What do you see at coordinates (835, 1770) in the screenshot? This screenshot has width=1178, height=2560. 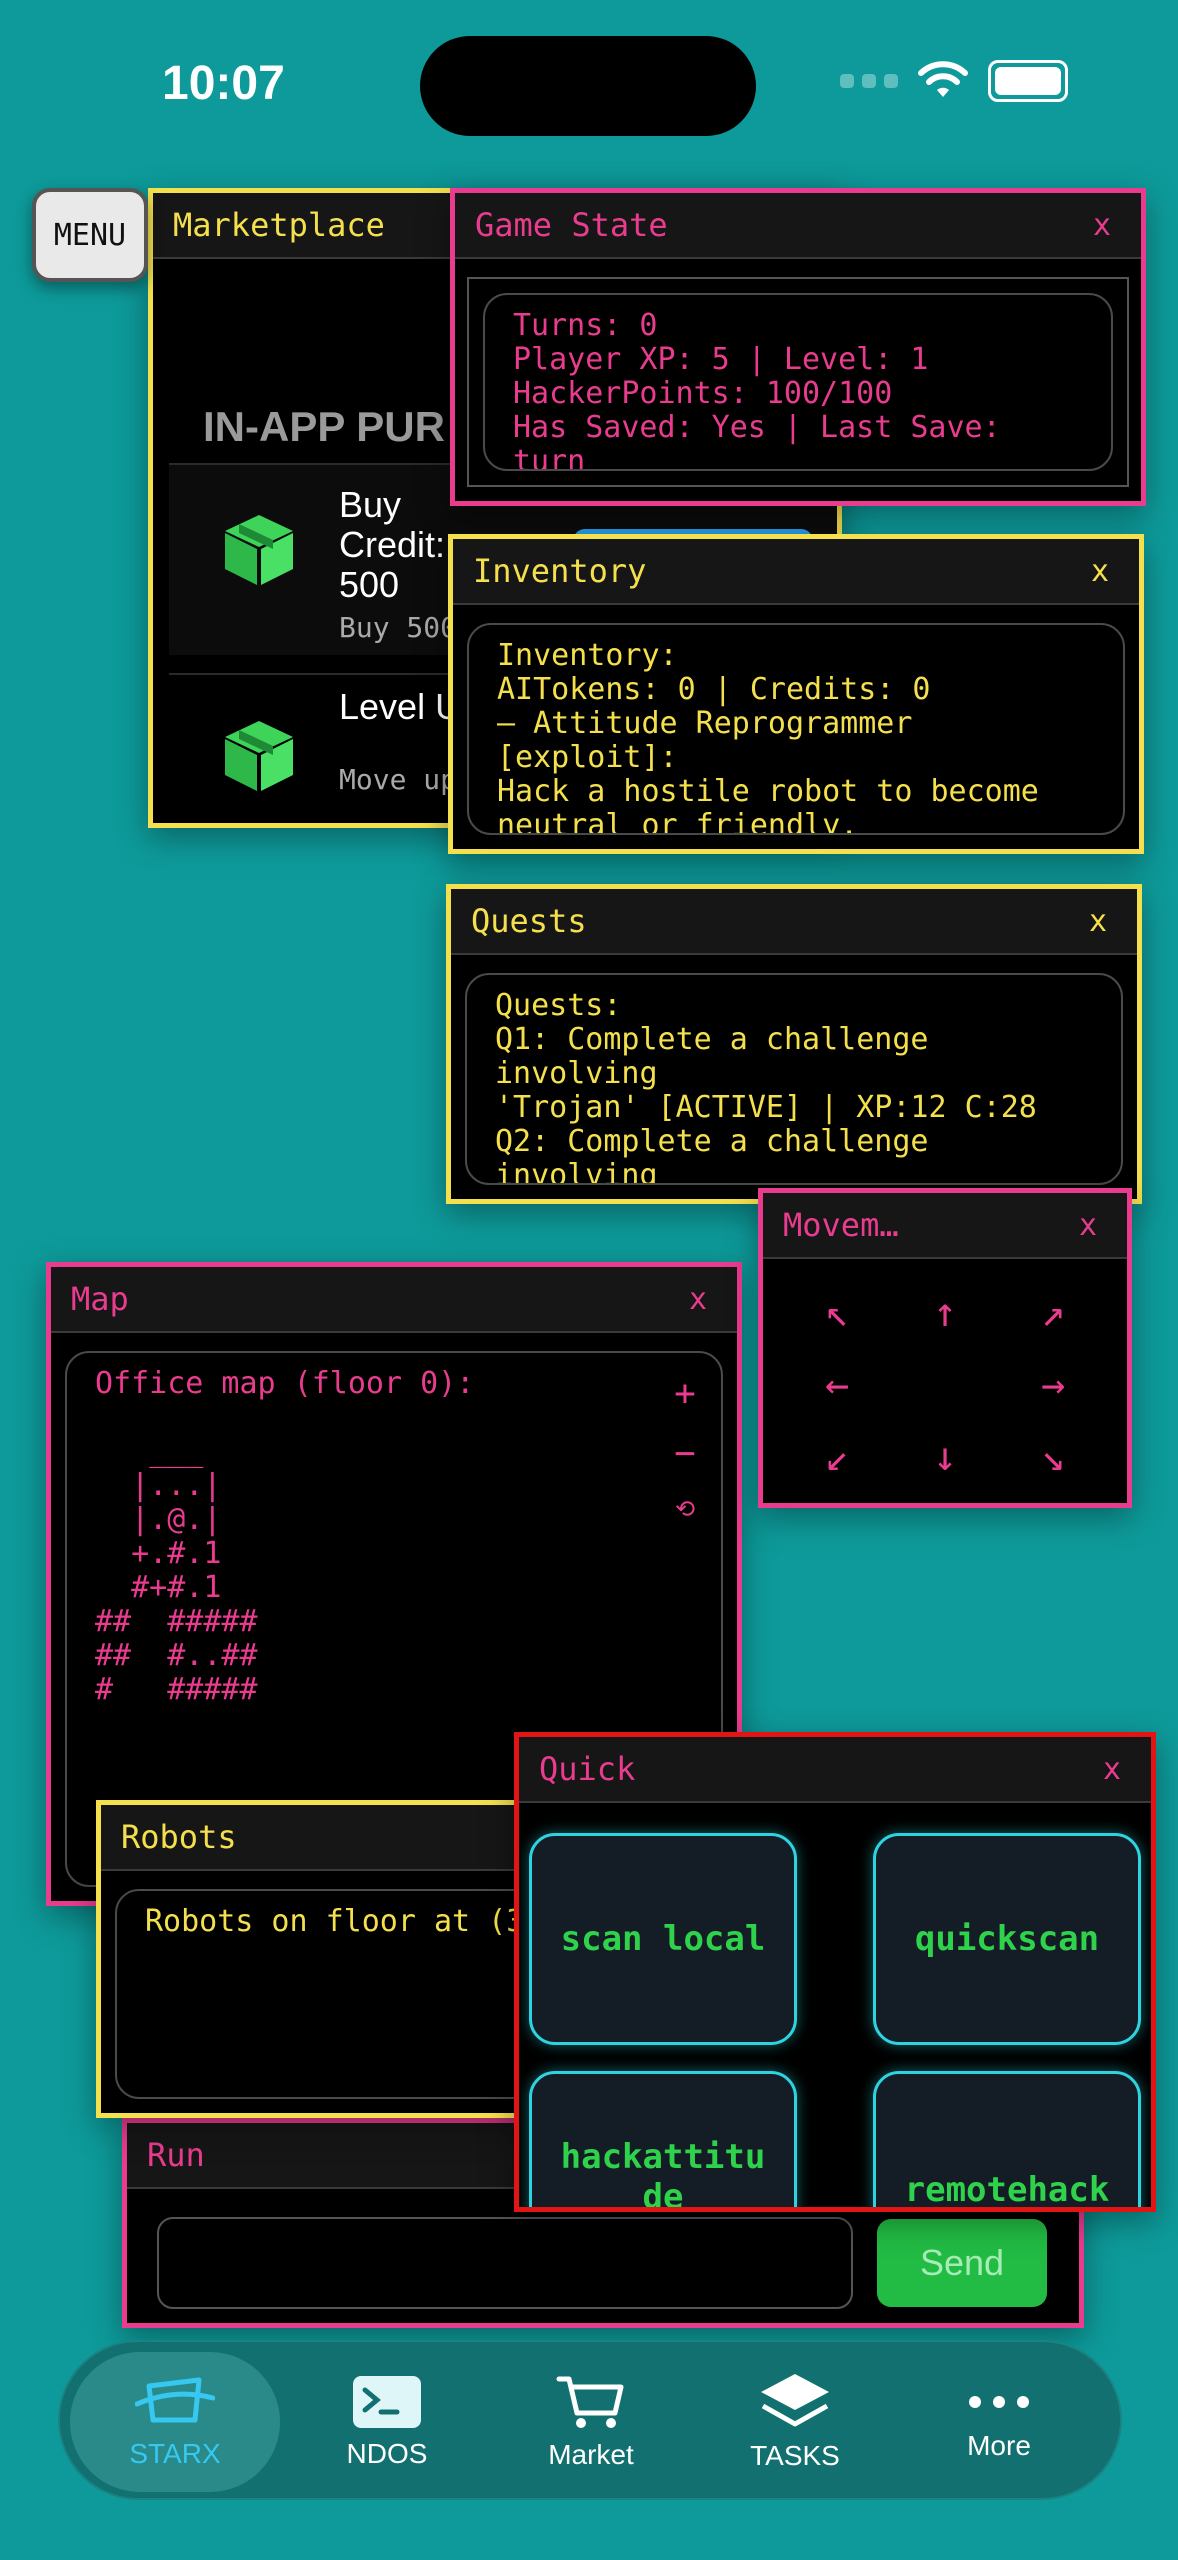 I see `quick-header: Quick x` at bounding box center [835, 1770].